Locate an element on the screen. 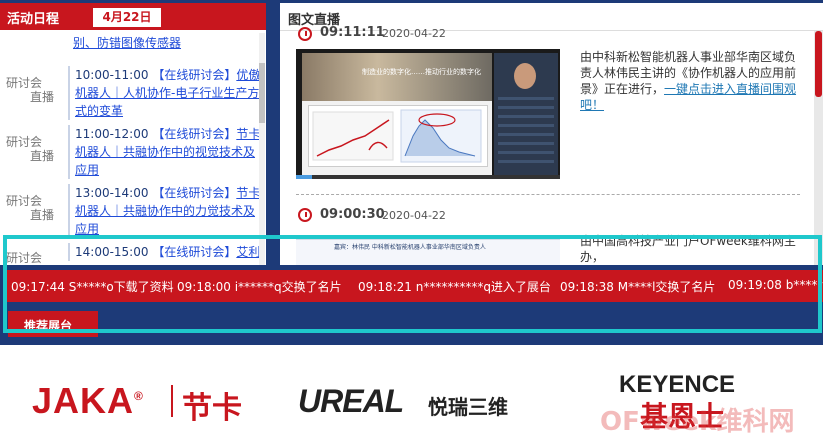  schedule-item-time: 14:00-15:00 is located at coordinates (114, 252).